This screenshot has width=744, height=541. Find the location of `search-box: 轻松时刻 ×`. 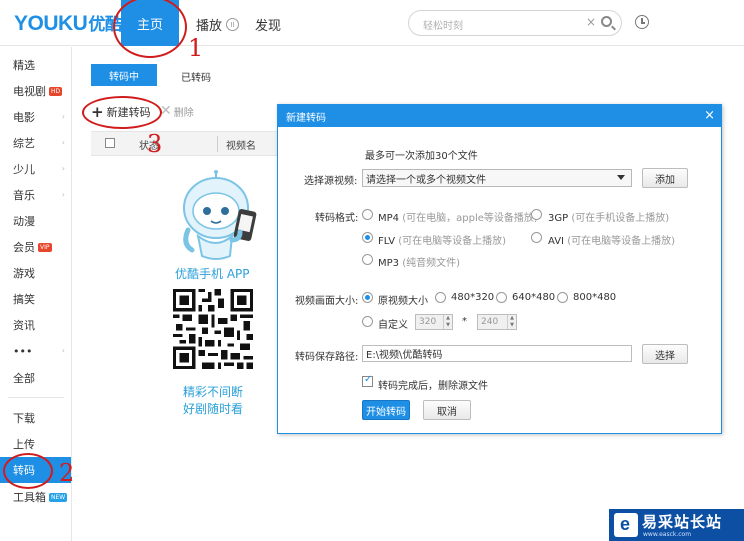

search-box: 轻松时刻 × is located at coordinates (515, 23).